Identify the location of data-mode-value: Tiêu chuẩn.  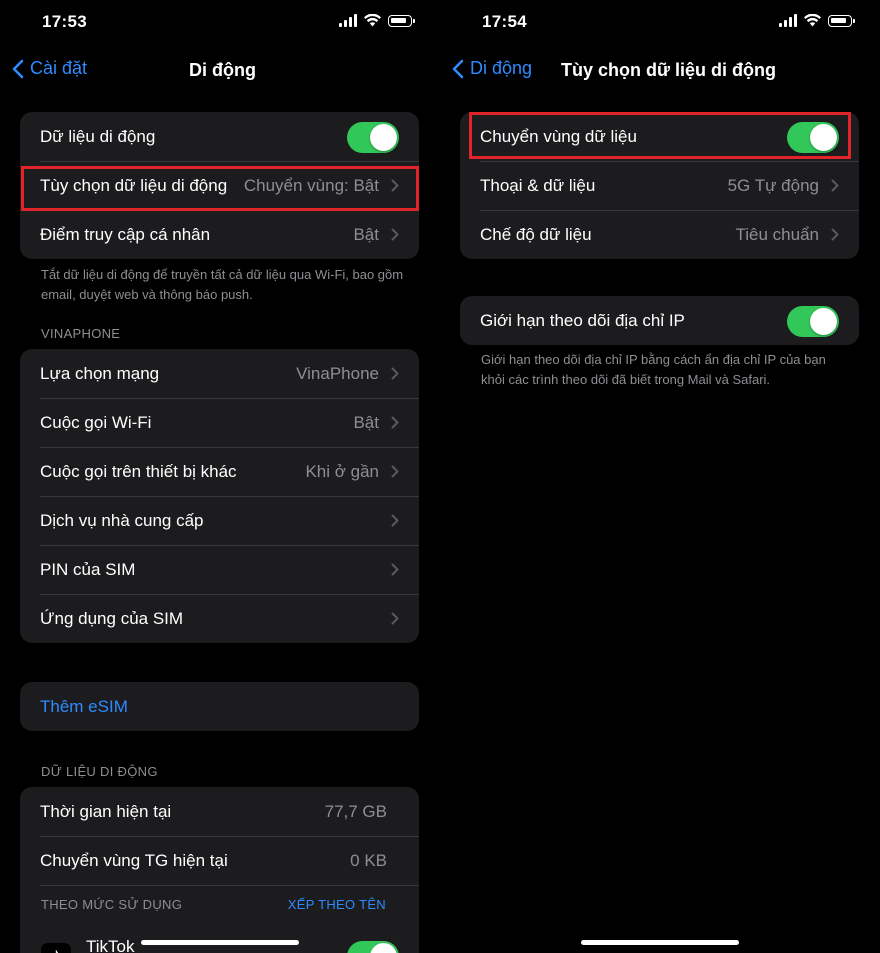
(777, 234).